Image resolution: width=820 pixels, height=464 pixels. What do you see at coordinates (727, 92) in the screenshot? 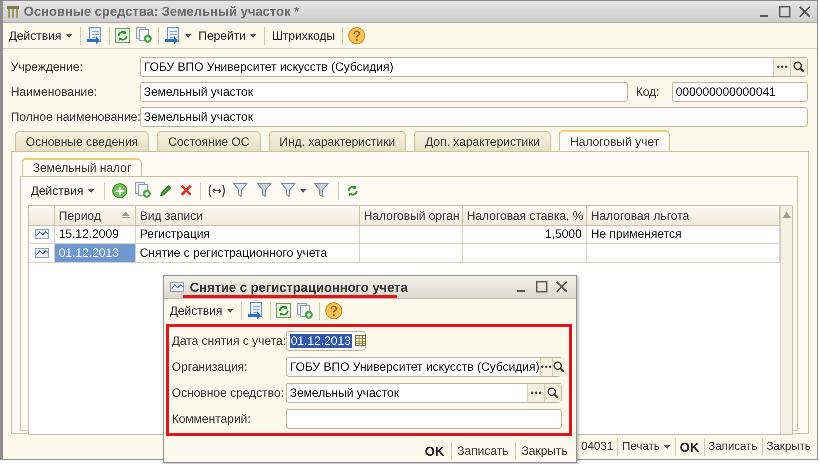
I see `field-value: 000000000000041` at bounding box center [727, 92].